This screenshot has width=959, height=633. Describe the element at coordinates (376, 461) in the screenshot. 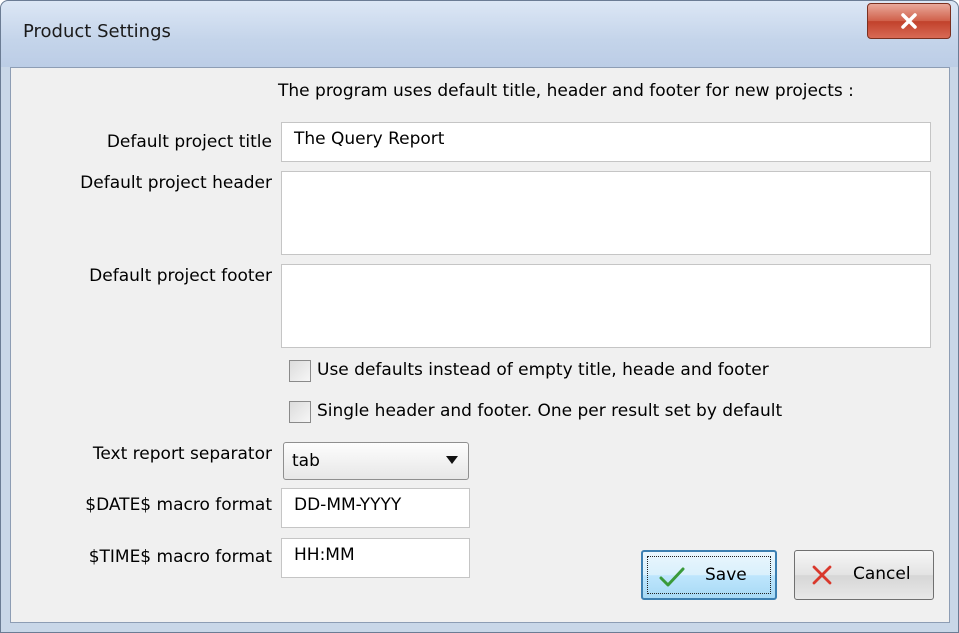

I see `separator-select: tab` at that location.